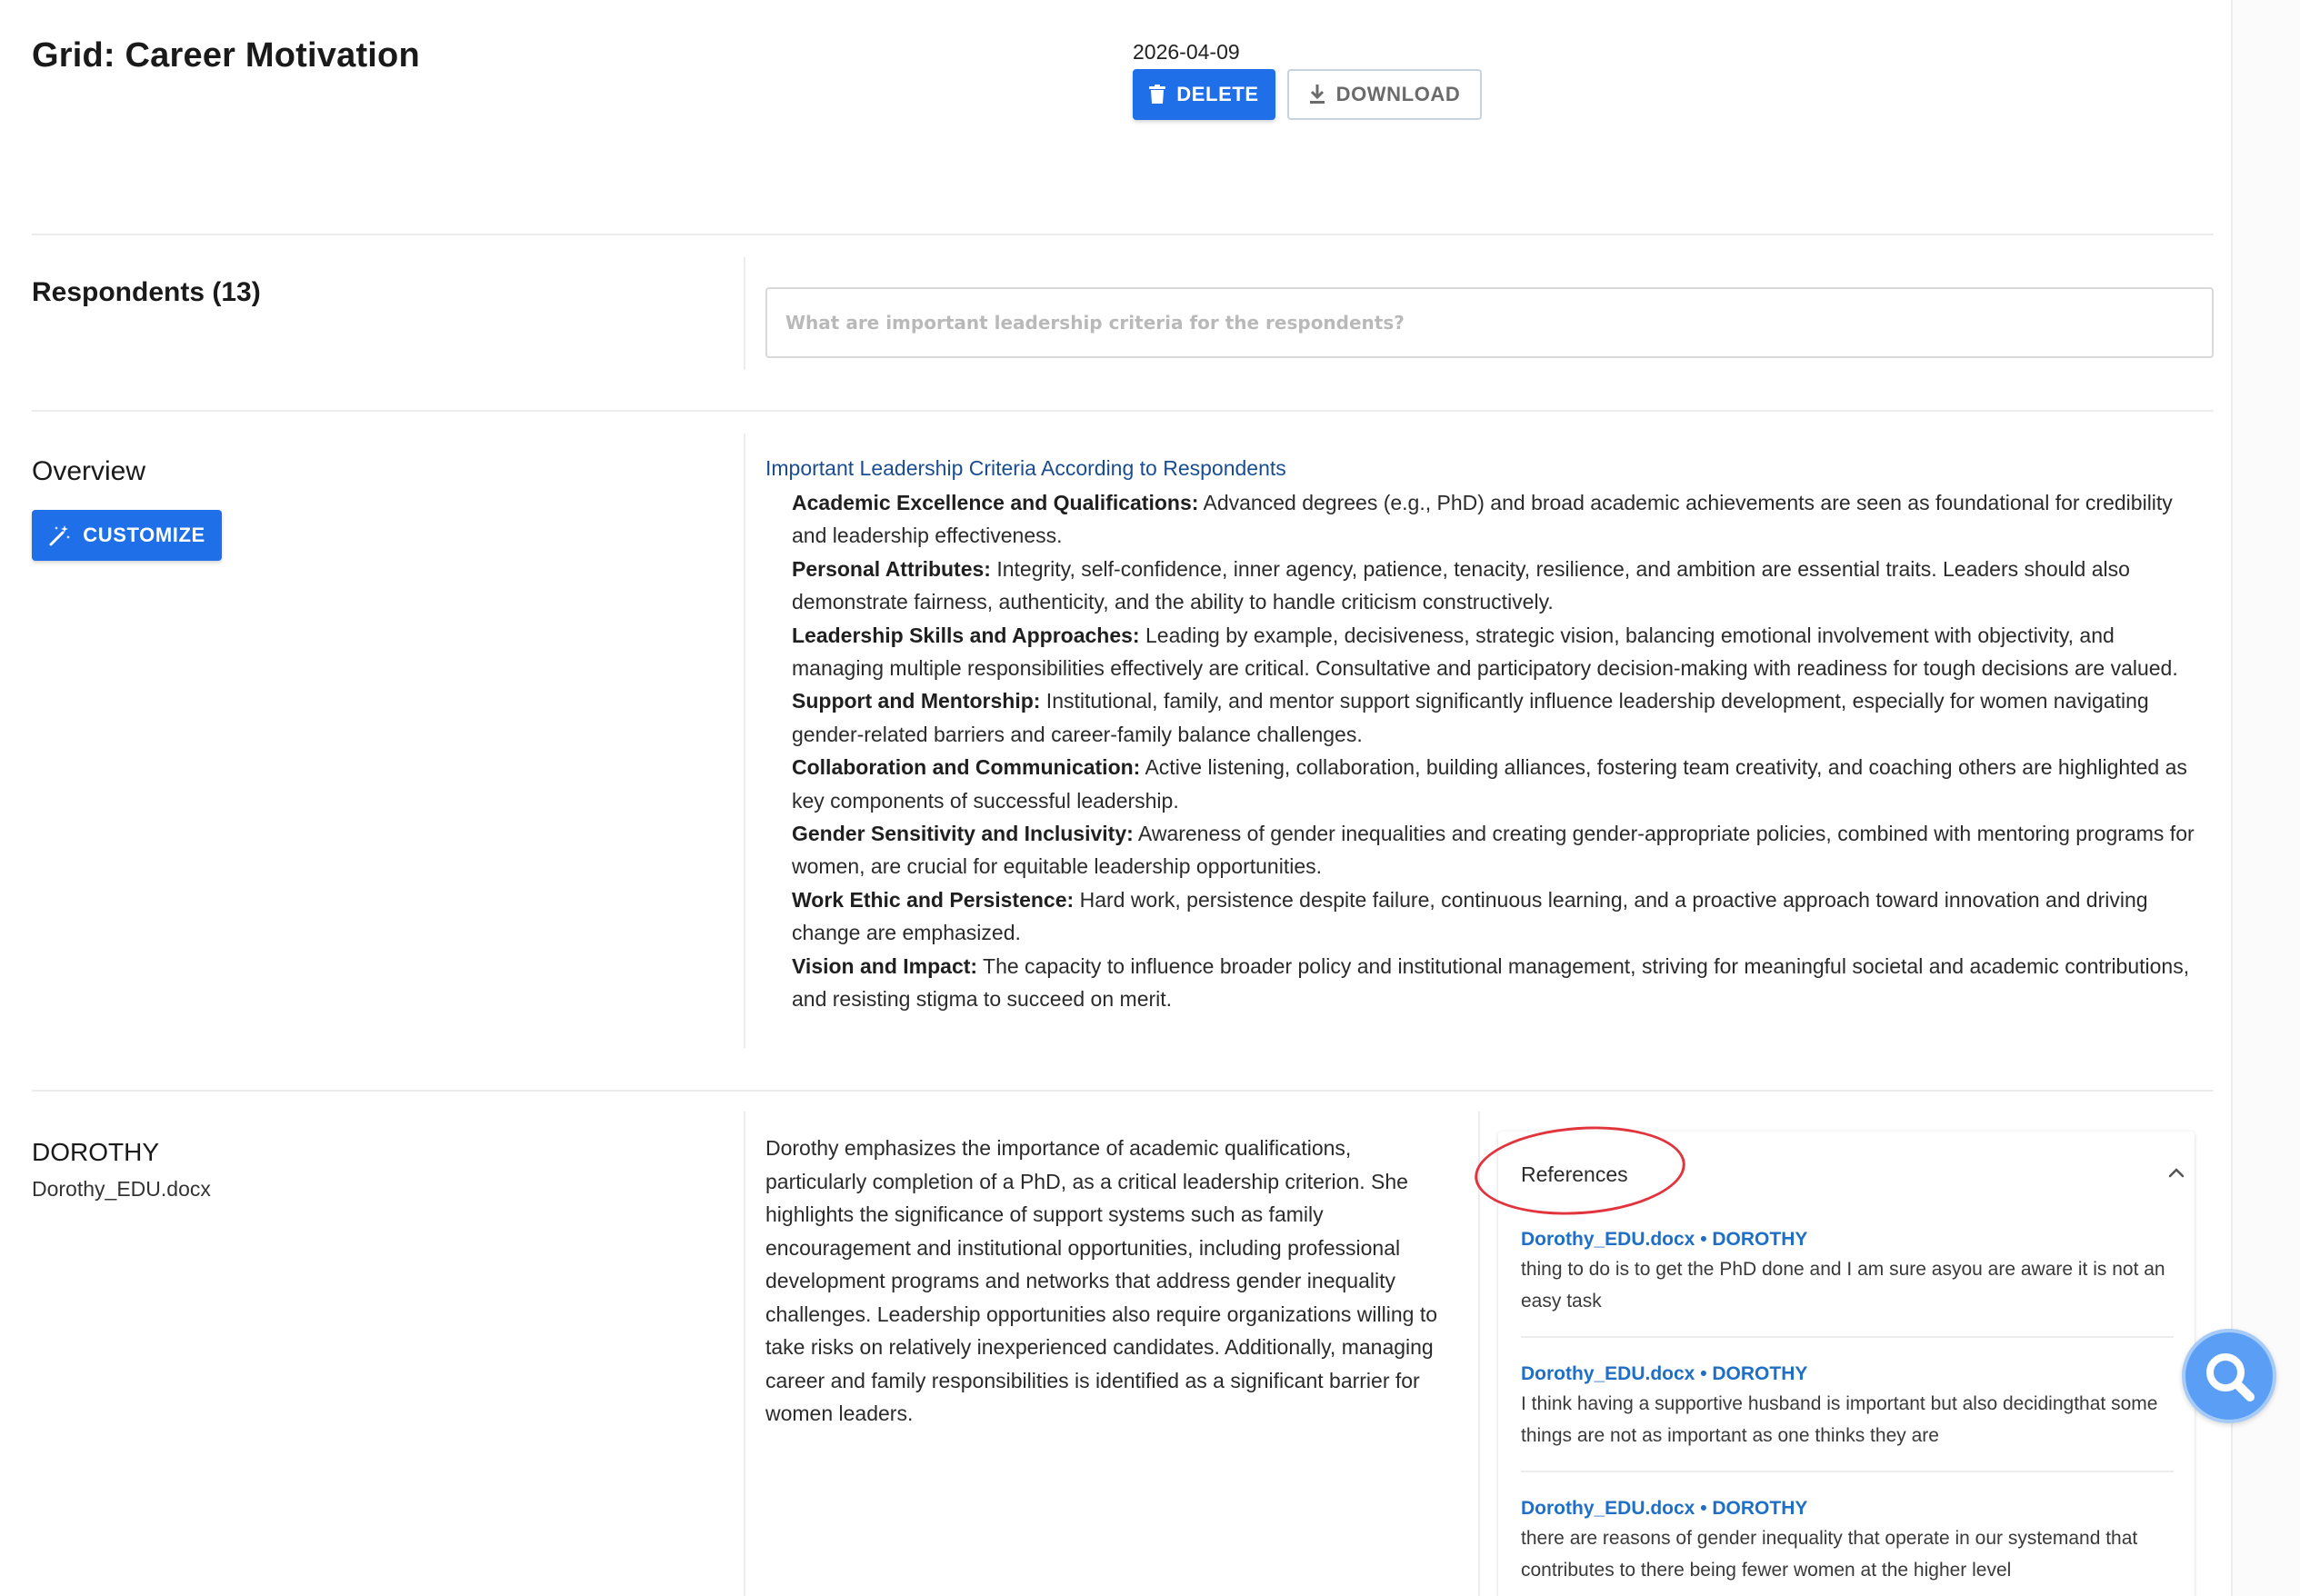 Image resolution: width=2300 pixels, height=1596 pixels. What do you see at coordinates (891, 568) in the screenshot?
I see `criteria-term: Personal Attributes:` at bounding box center [891, 568].